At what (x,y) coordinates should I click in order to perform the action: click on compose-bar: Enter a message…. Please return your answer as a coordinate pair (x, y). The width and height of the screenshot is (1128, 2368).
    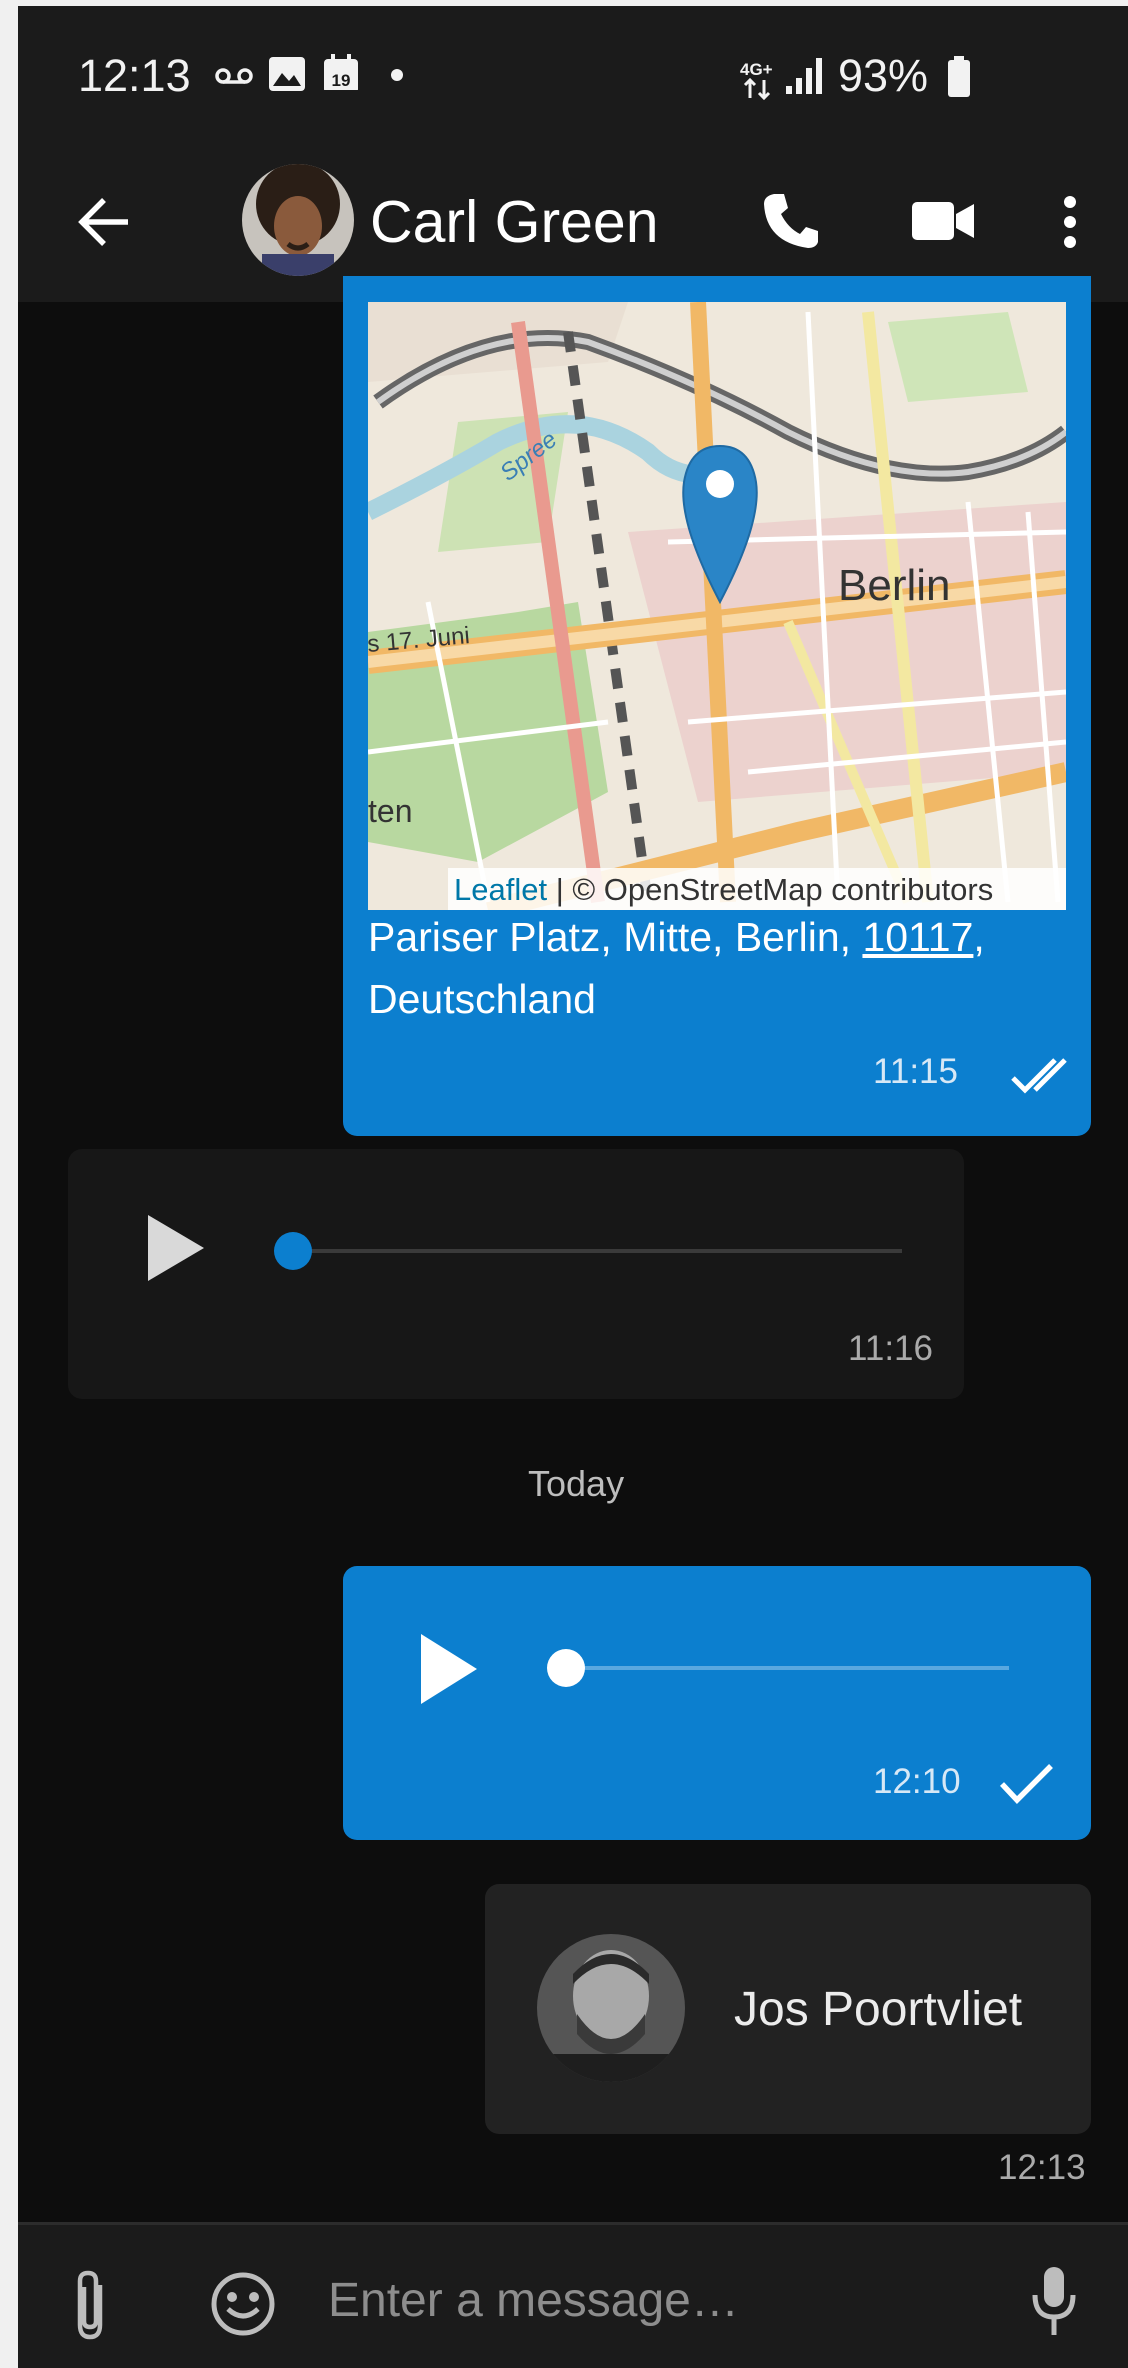
    Looking at the image, I should click on (573, 2295).